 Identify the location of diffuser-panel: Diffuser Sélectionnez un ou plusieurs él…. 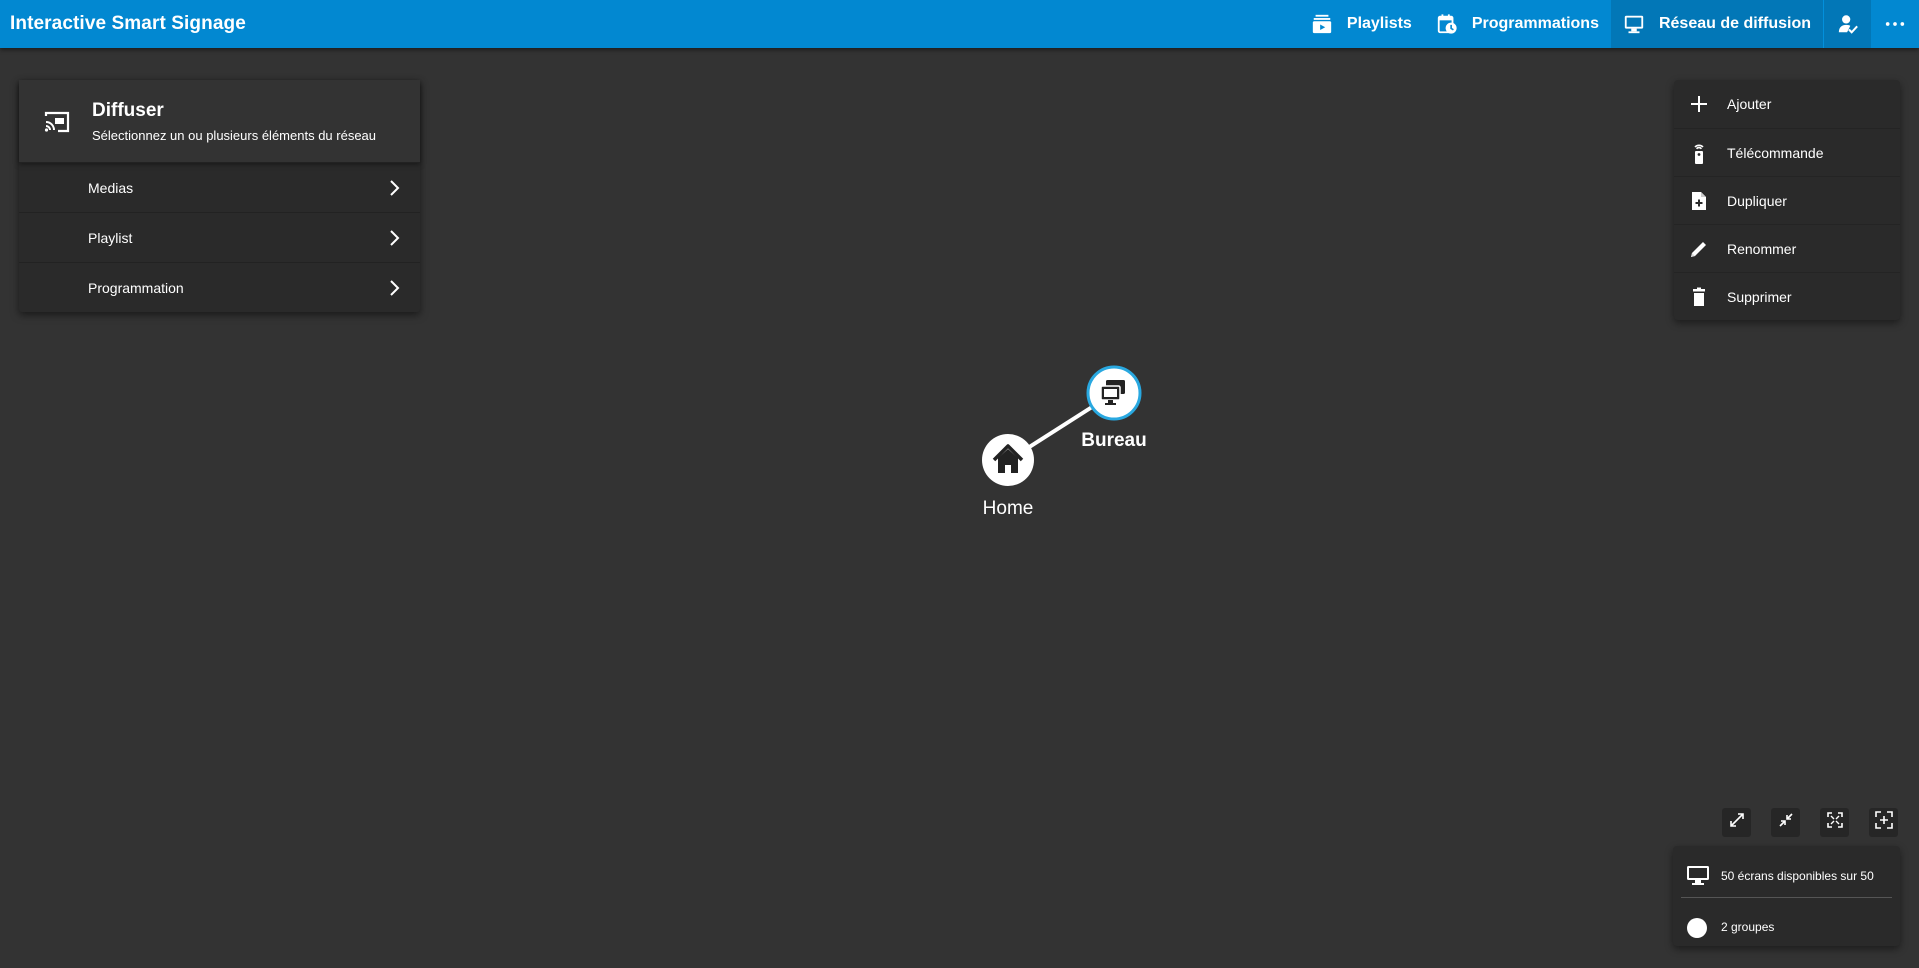
(219, 196).